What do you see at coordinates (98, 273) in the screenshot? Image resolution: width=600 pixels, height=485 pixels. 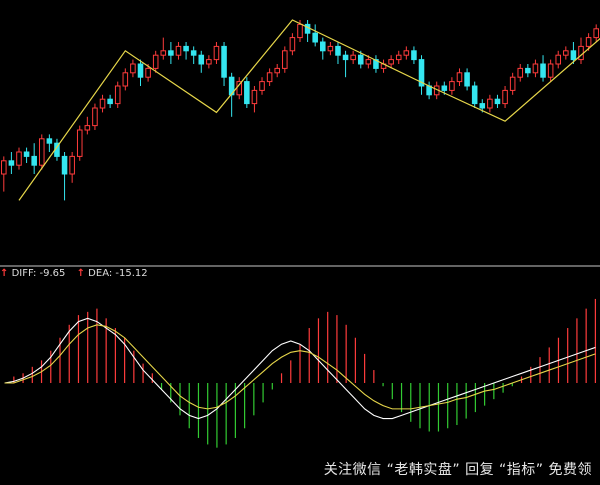 I see `dea-label: DEA` at bounding box center [98, 273].